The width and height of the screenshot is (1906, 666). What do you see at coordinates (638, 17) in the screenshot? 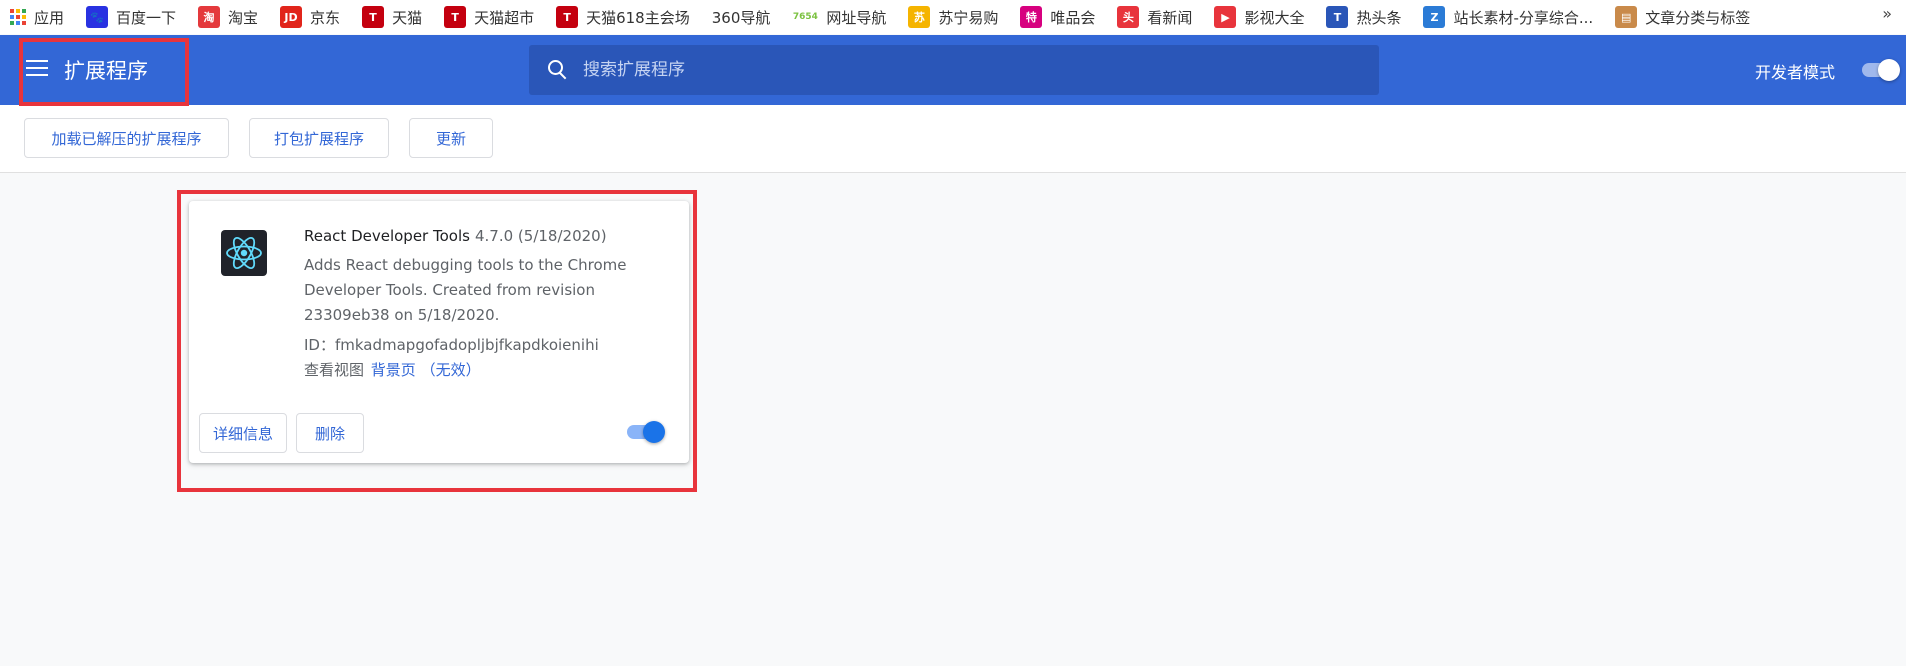
I see `bookmark-label: 天猫618主会场` at bounding box center [638, 17].